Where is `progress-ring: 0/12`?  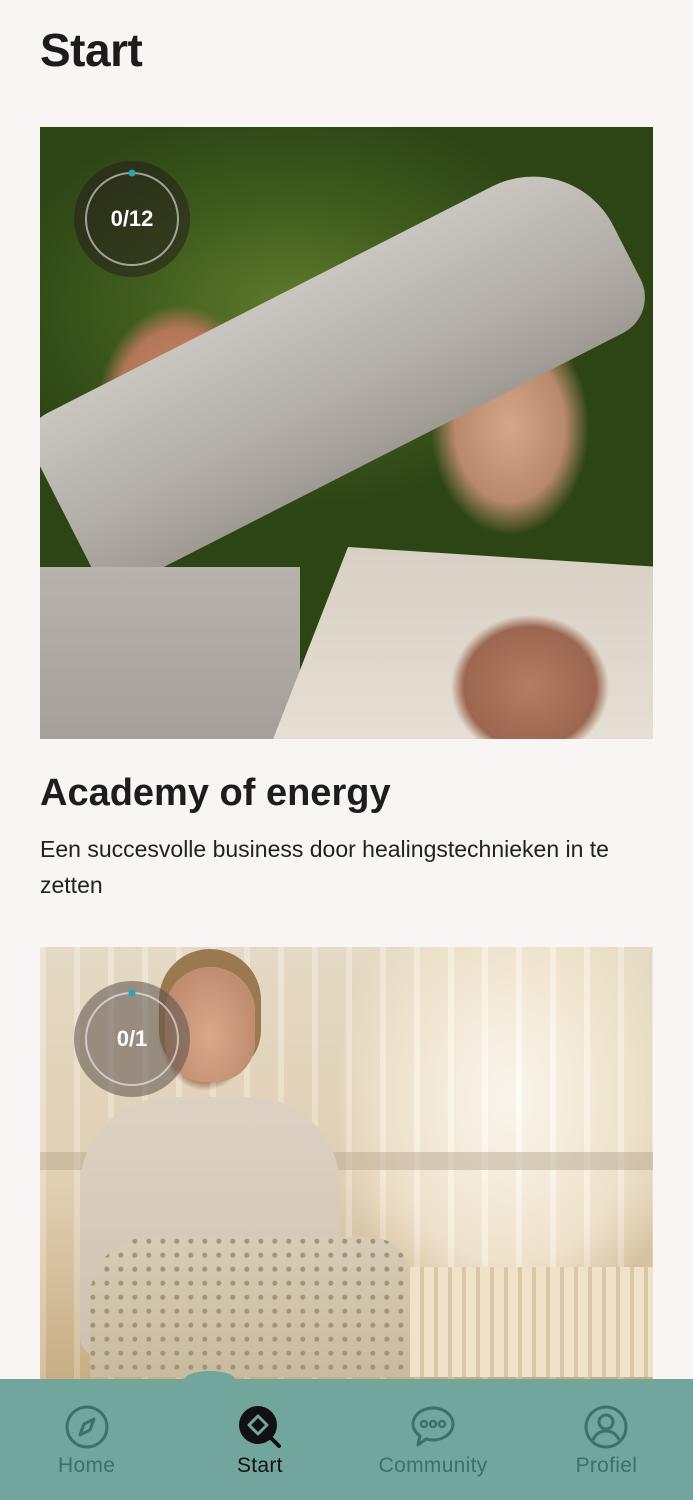
progress-ring: 0/12 is located at coordinates (132, 219).